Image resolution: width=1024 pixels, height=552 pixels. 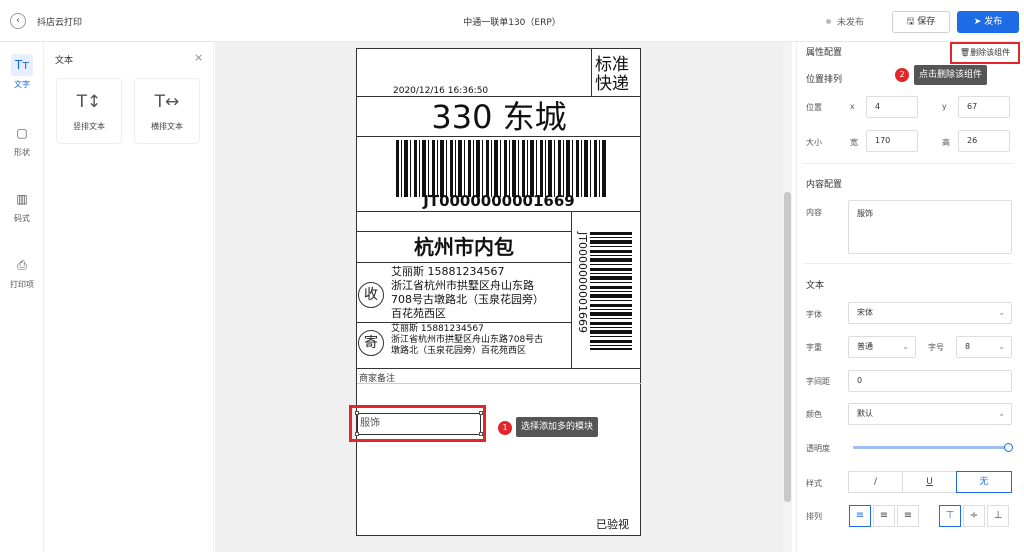 I want to click on position-section-title: 位置排列, so click(x=824, y=80).